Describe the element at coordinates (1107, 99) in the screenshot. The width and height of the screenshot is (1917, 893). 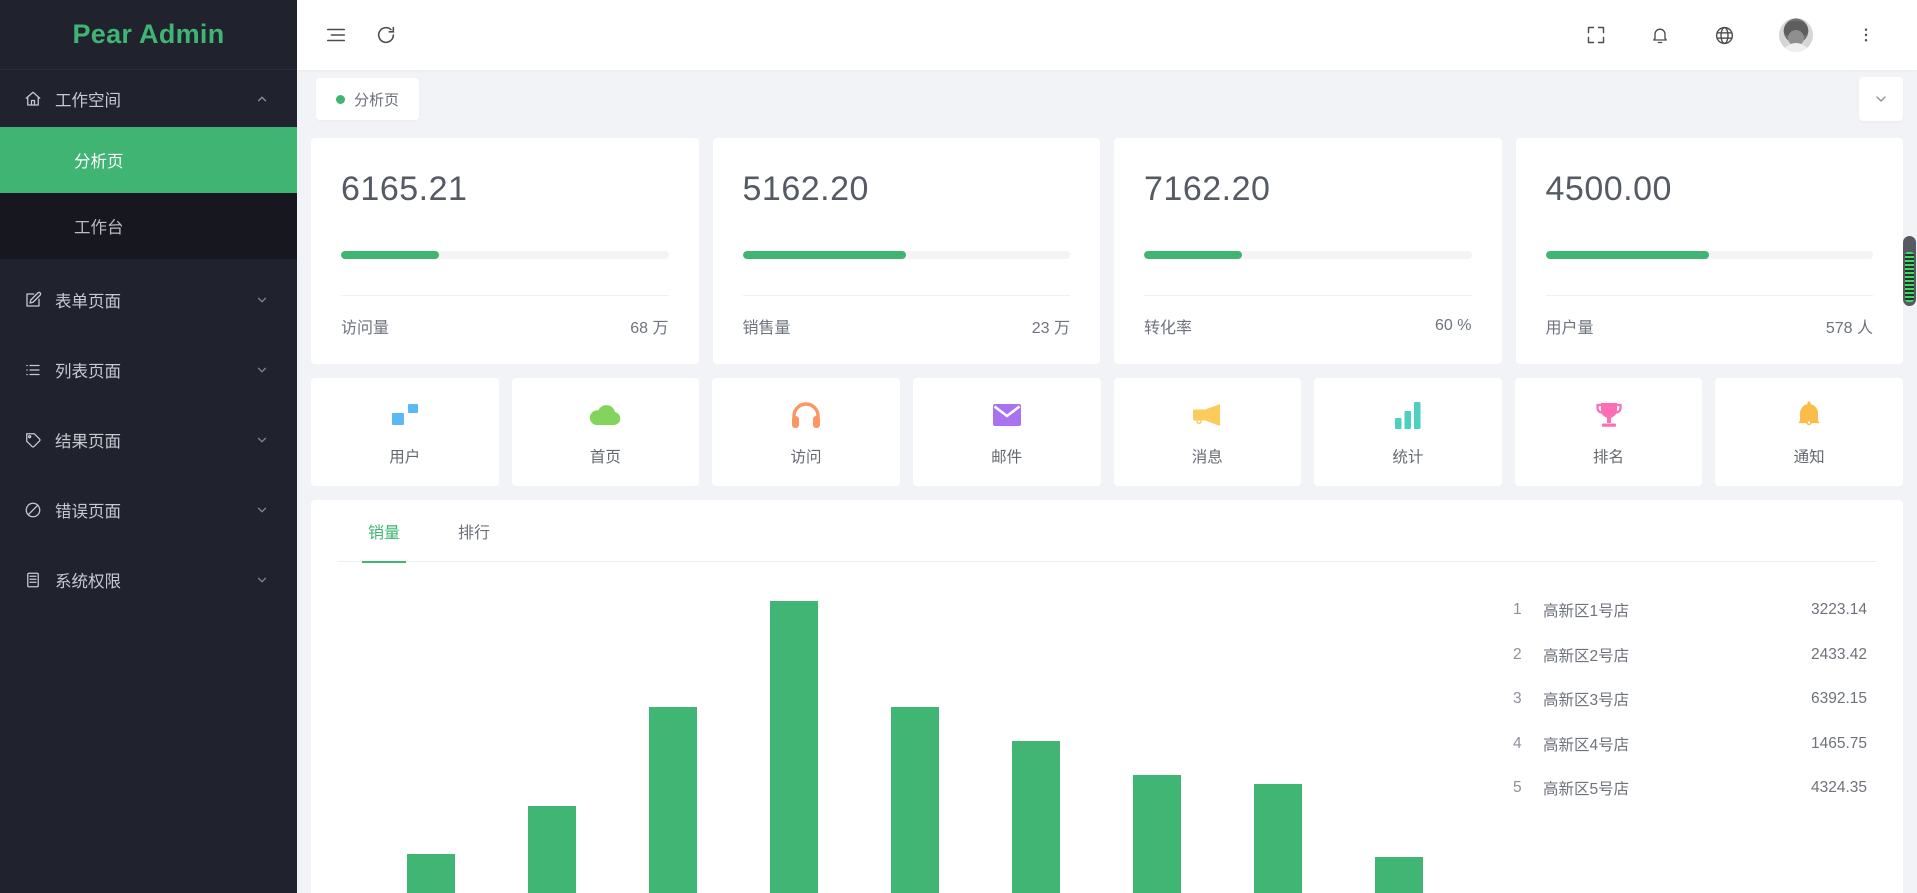
I see `tabstrip: 分析页` at that location.